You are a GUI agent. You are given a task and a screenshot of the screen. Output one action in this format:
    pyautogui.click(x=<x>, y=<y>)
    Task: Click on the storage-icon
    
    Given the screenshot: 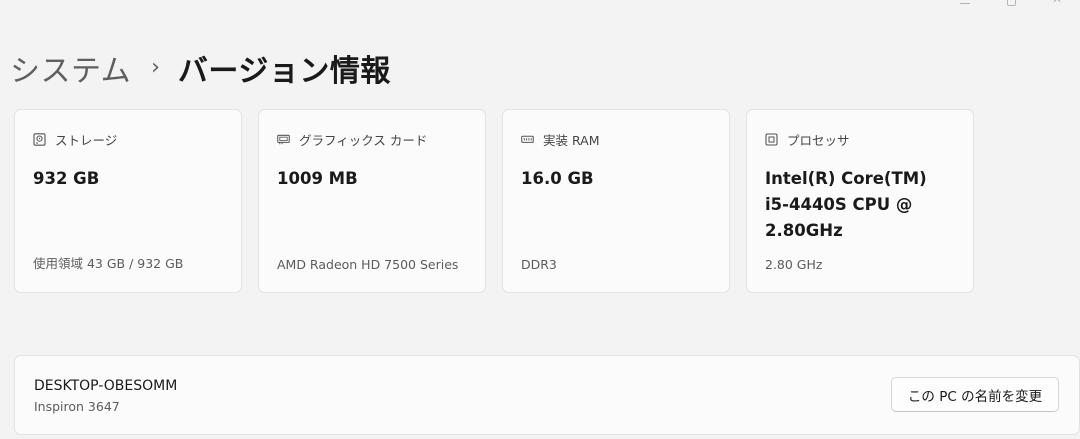 What is the action you would take?
    pyautogui.click(x=39, y=139)
    